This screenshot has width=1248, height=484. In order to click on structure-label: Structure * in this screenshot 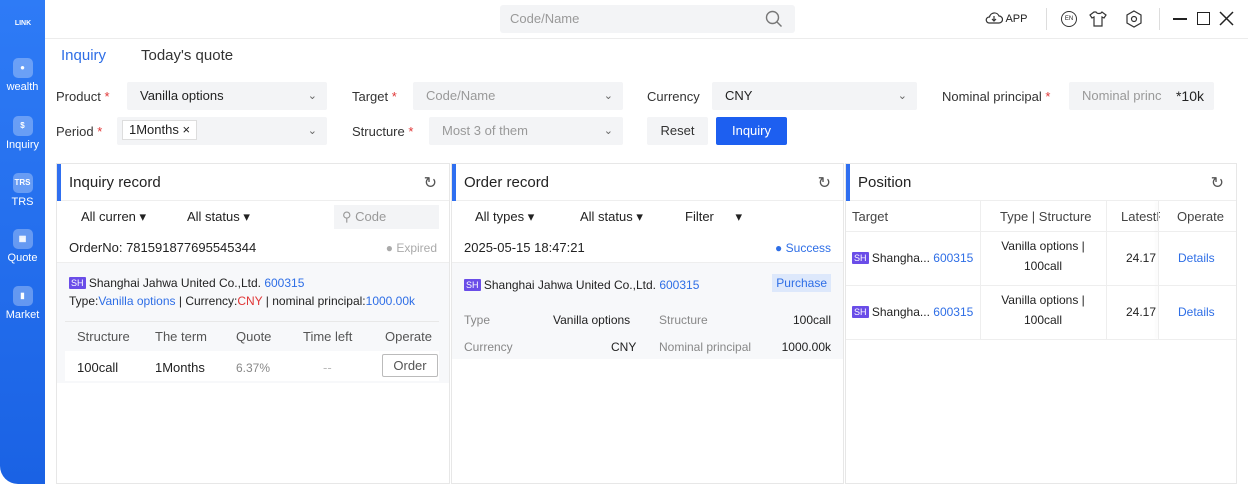, I will do `click(383, 131)`.